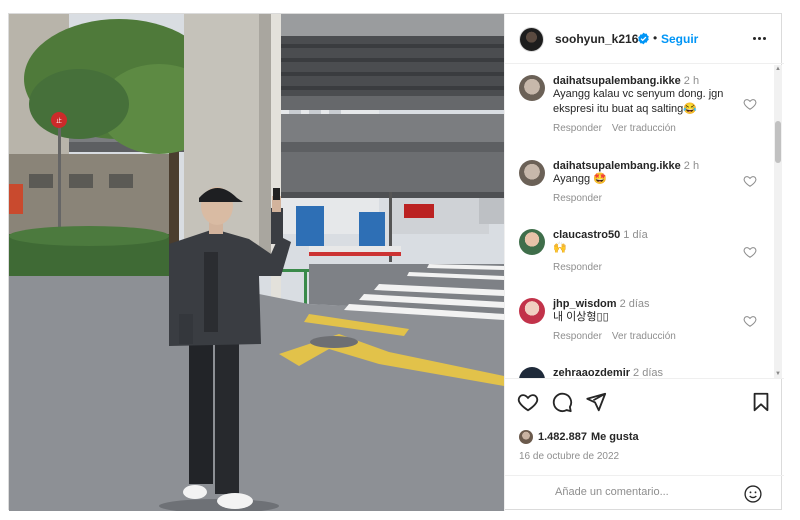  I want to click on paper-plane-icon, so click(596, 402).